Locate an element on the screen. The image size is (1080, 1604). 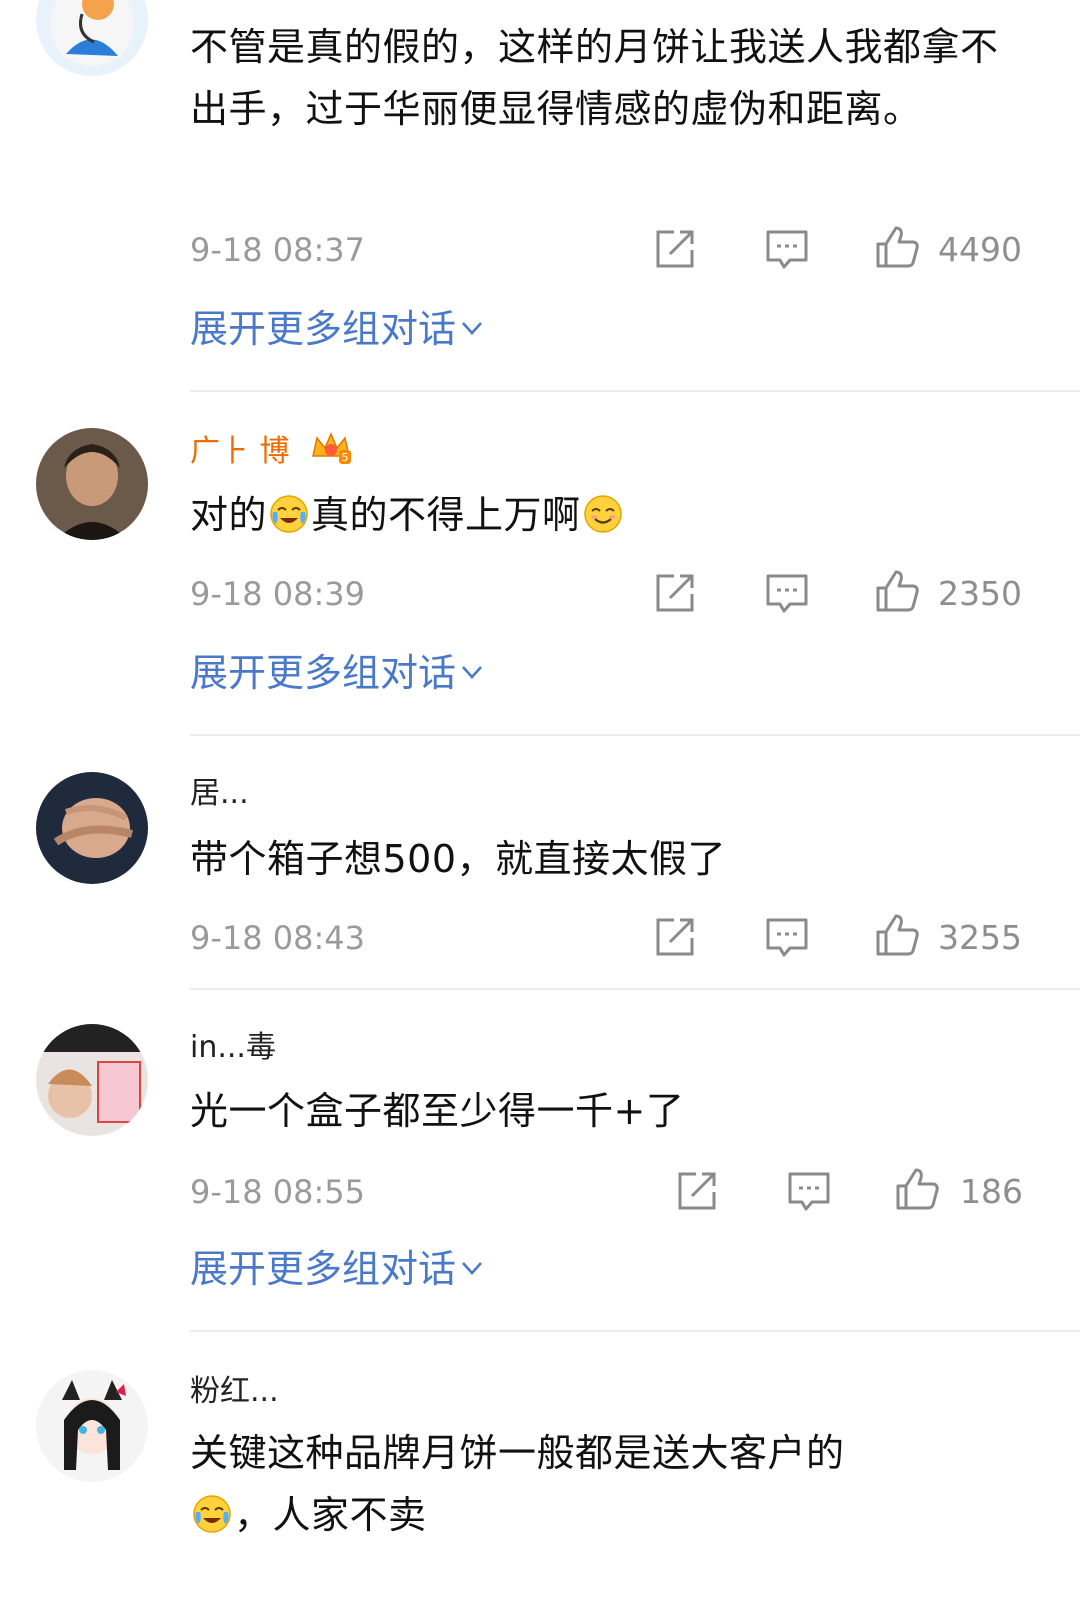
smile-emoji is located at coordinates (603, 514).